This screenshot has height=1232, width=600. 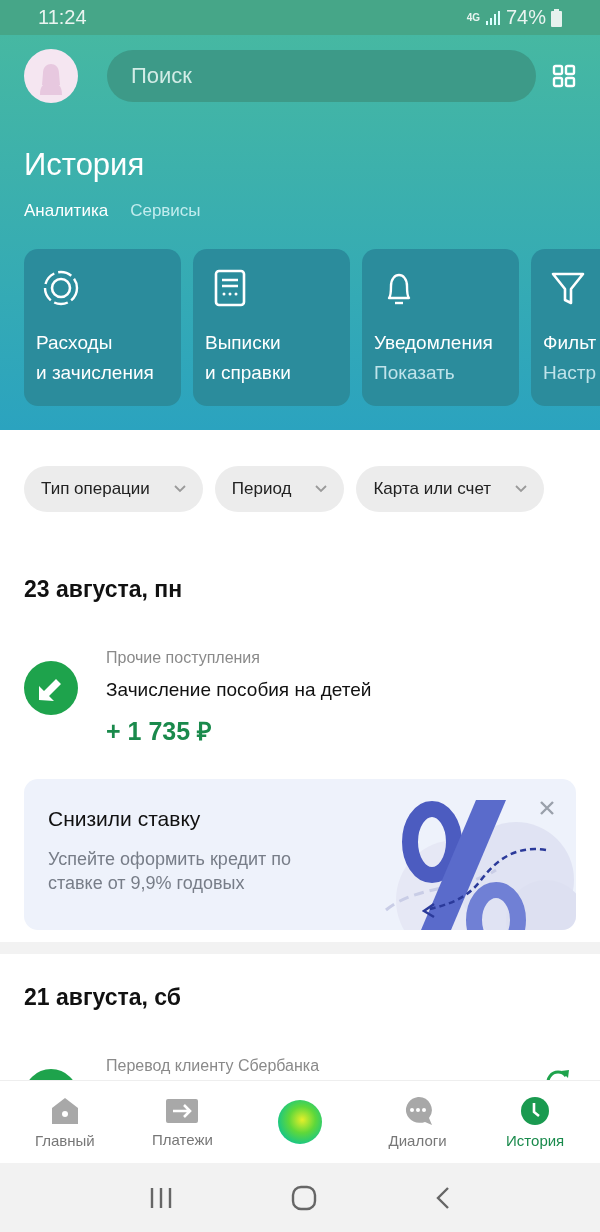 I want to click on card-title: Уведомления, so click(x=434, y=343).